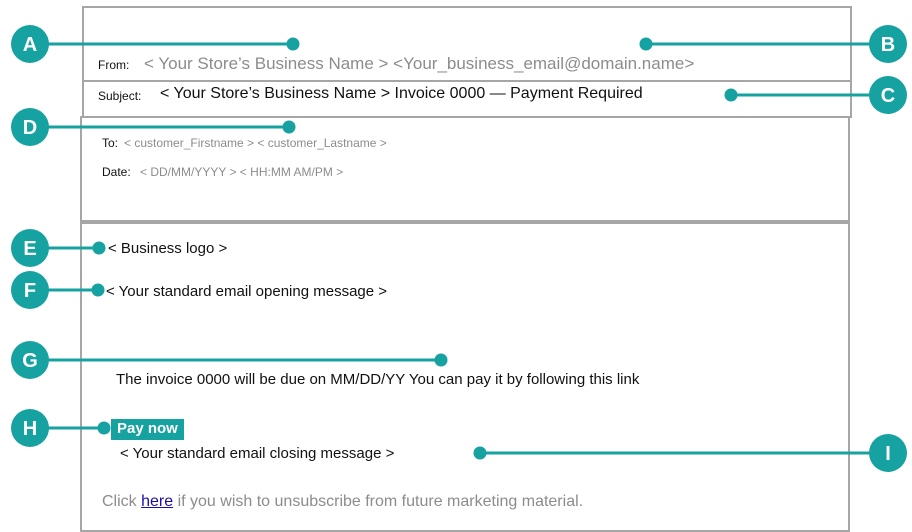  What do you see at coordinates (99, 248) in the screenshot?
I see `callout-dot-e` at bounding box center [99, 248].